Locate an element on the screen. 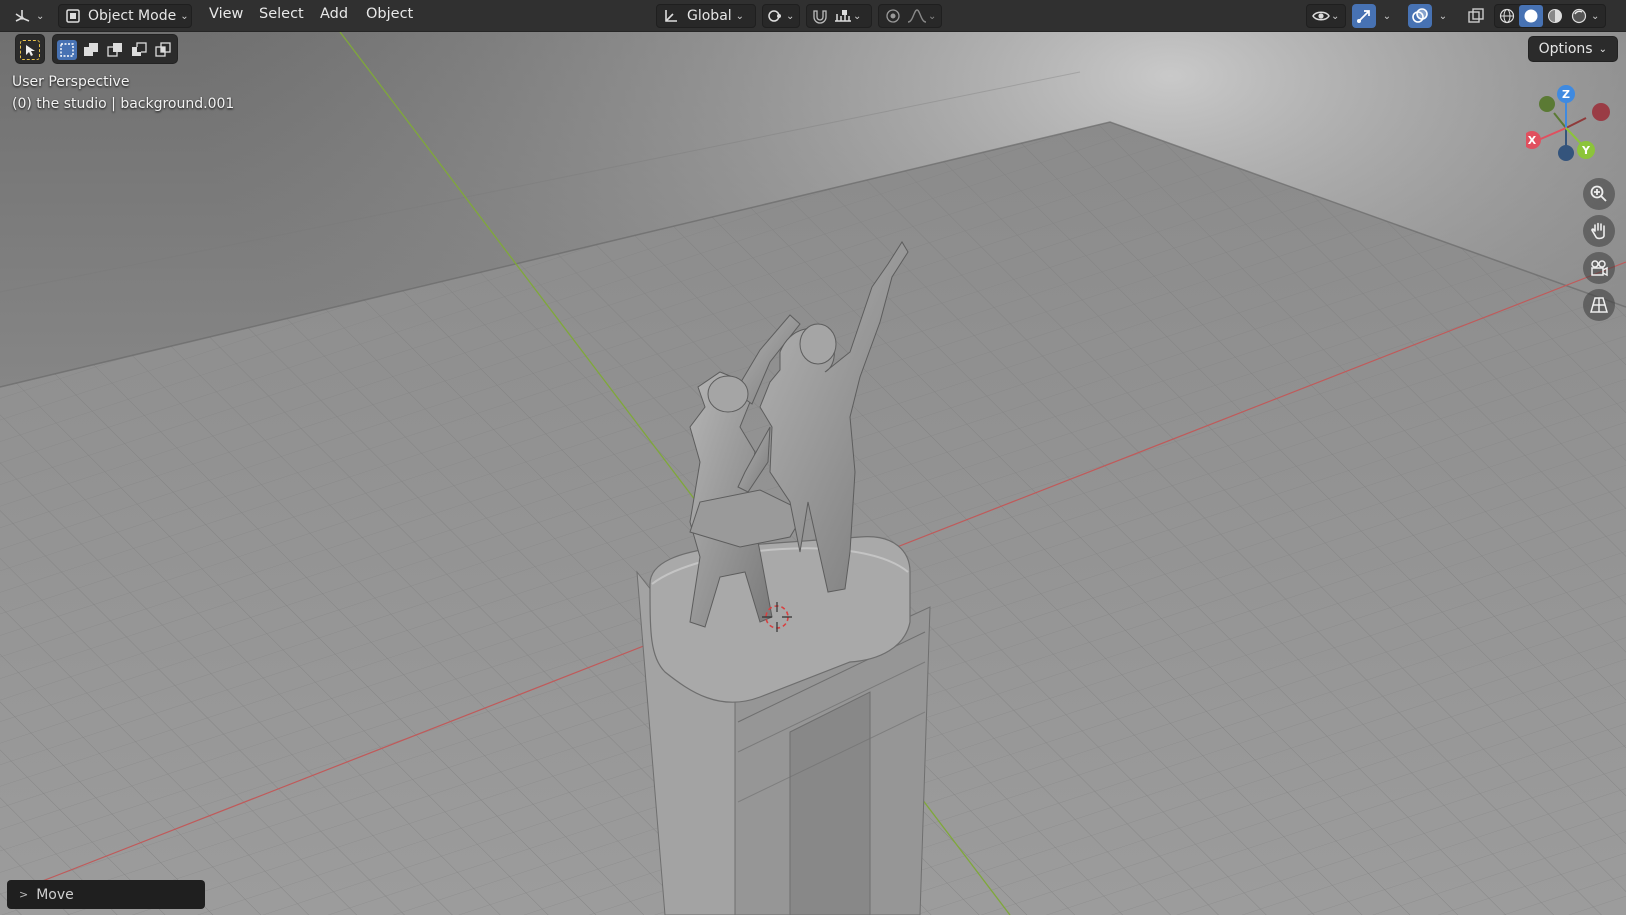 Image resolution: width=1626 pixels, height=915 pixels. gizmo-neg-y is located at coordinates (1547, 104).